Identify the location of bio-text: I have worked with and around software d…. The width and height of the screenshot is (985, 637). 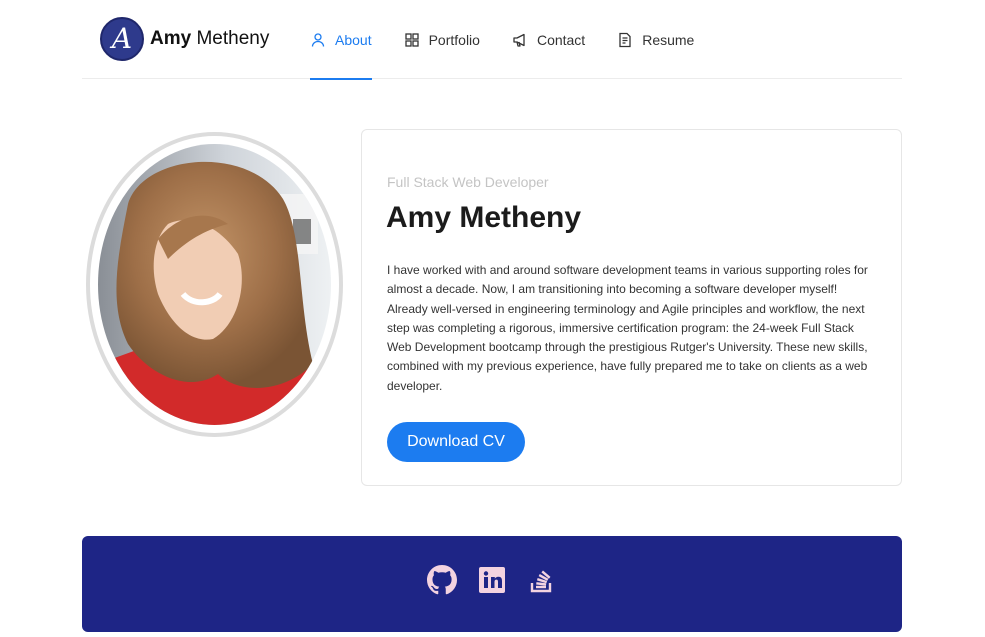
(627, 328).